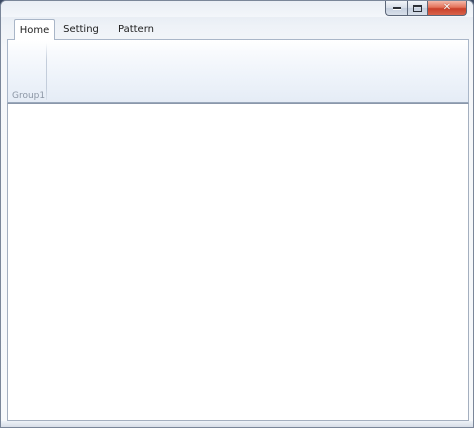  What do you see at coordinates (136, 29) in the screenshot?
I see `tab-pattern: Pattern` at bounding box center [136, 29].